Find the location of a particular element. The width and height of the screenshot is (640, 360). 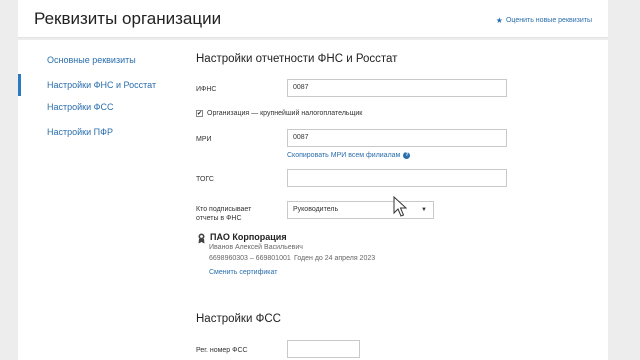

certificate-person: Иванов Алексей Васильевич is located at coordinates (256, 247).